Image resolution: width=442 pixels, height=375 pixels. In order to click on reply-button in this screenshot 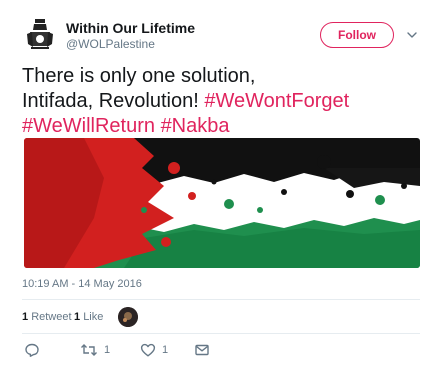, I will do `click(32, 350)`.